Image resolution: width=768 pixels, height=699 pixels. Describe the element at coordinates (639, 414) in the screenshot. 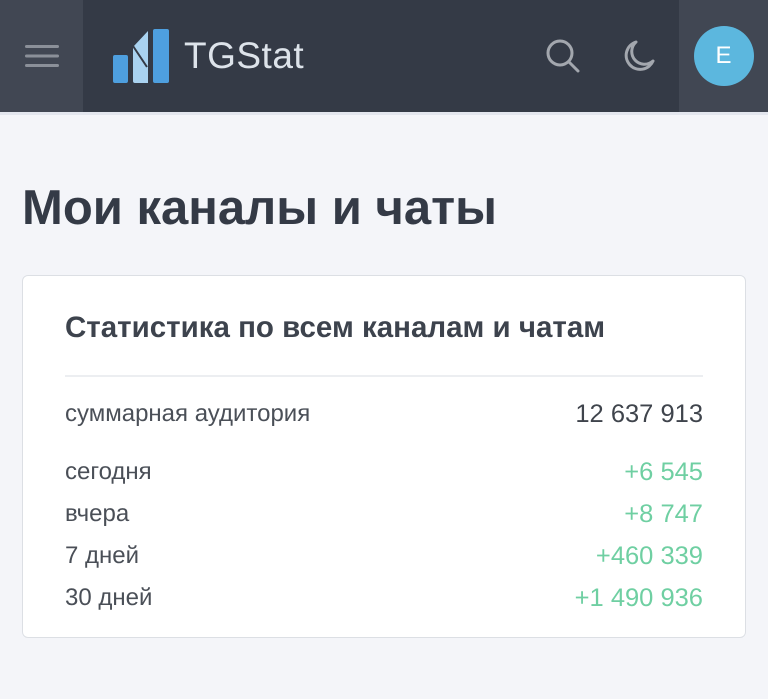

I see `stat-value: 12 637 913` at that location.